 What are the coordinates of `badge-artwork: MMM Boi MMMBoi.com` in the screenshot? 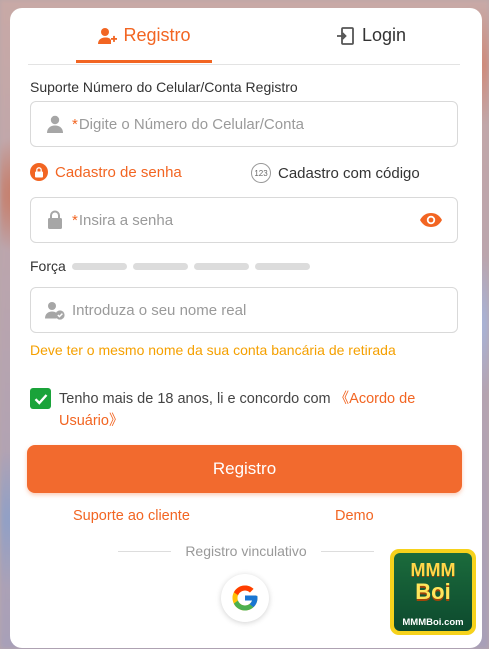 It's located at (433, 592).